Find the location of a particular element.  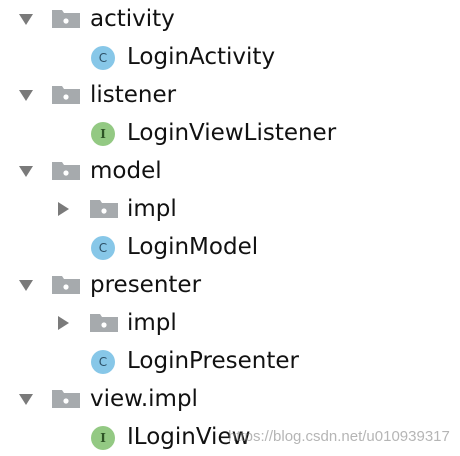

tree-node-label: presenter is located at coordinates (146, 285).